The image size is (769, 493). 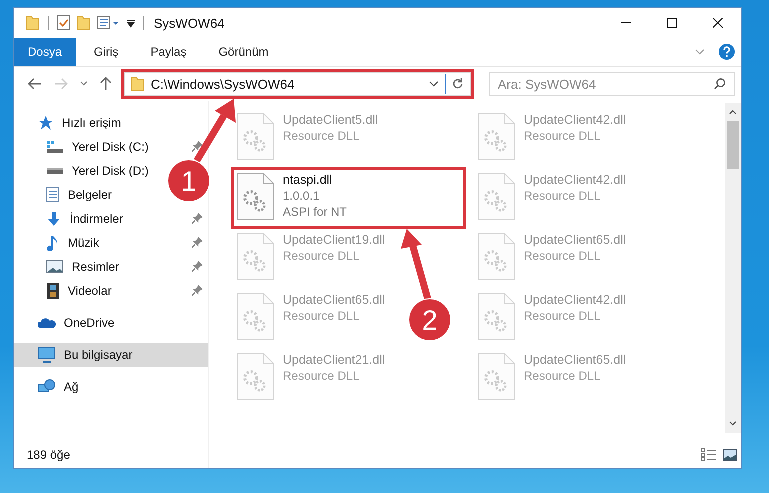 What do you see at coordinates (84, 243) in the screenshot?
I see `sidebar-label: Müzik` at bounding box center [84, 243].